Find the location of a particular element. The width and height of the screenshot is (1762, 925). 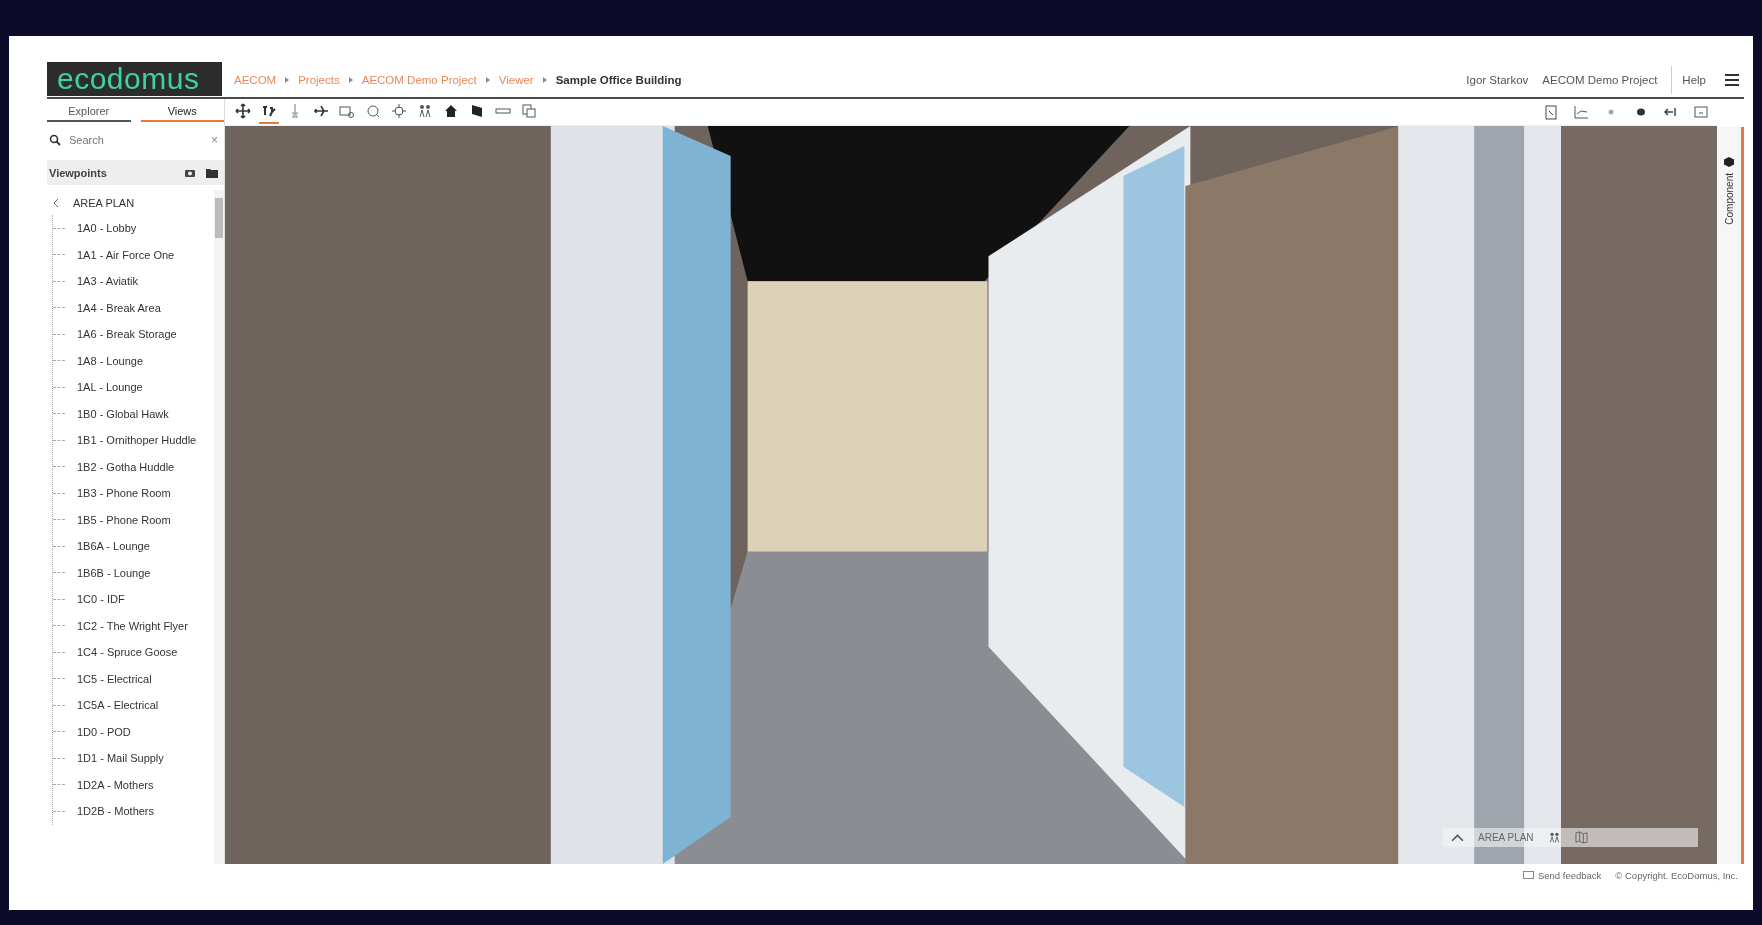

viewpoint-item: 1A0 - Lobby is located at coordinates (107, 228).